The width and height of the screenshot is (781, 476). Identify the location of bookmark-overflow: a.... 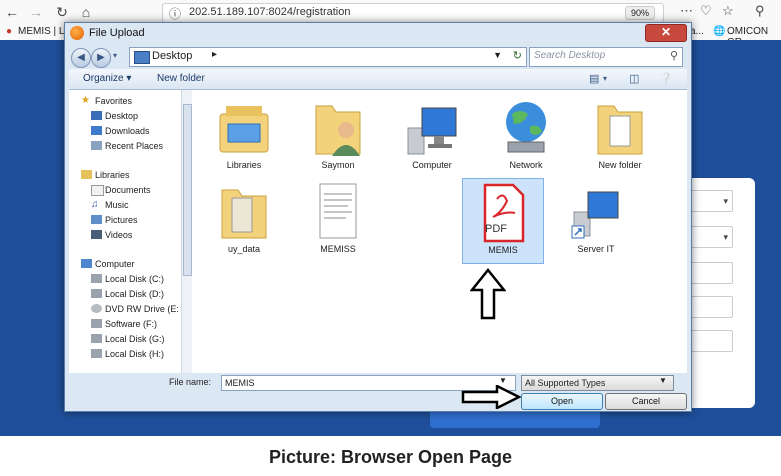
(697, 31).